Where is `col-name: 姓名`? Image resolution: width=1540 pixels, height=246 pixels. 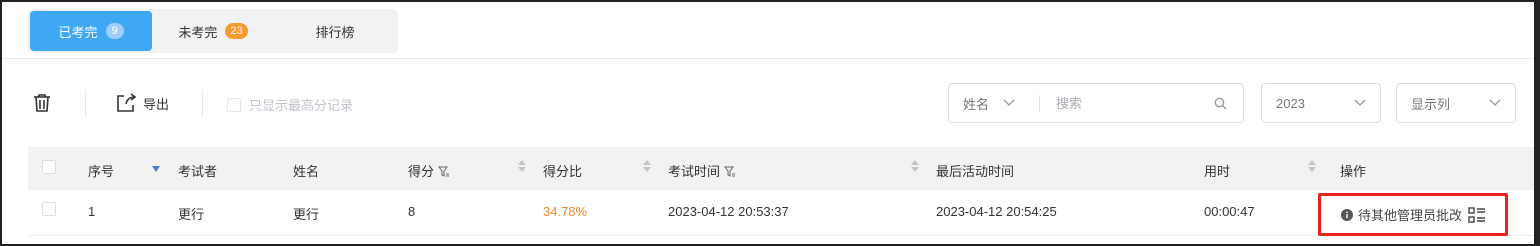 col-name: 姓名 is located at coordinates (306, 170).